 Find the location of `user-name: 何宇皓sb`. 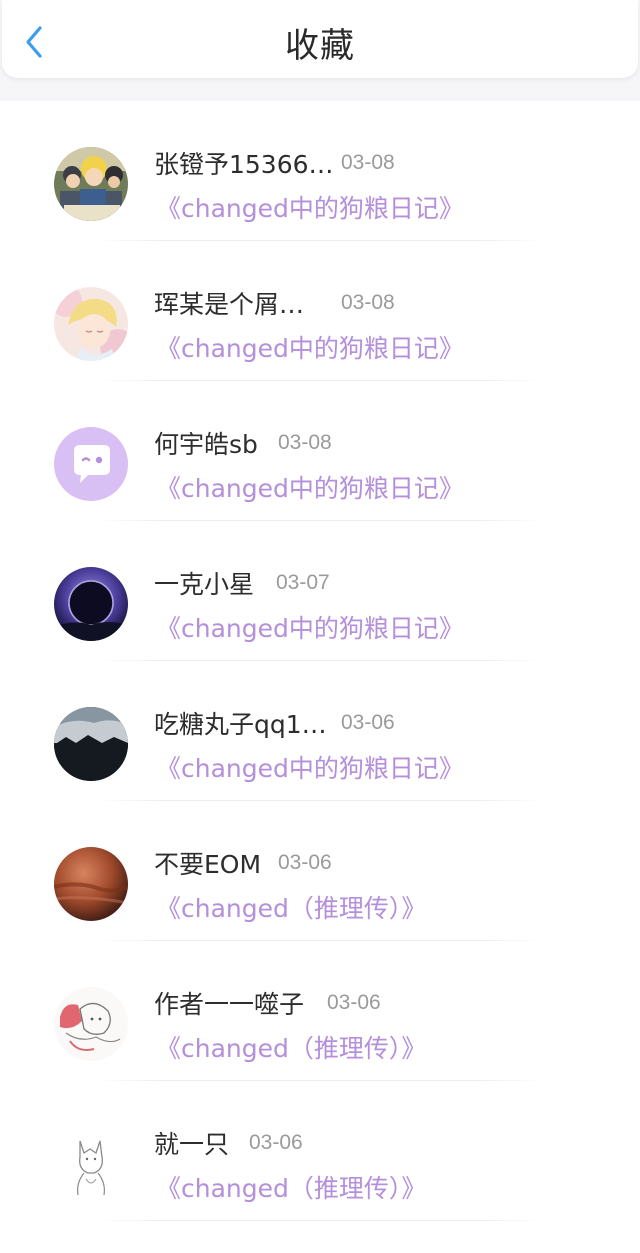

user-name: 何宇皓sb is located at coordinates (216, 443).